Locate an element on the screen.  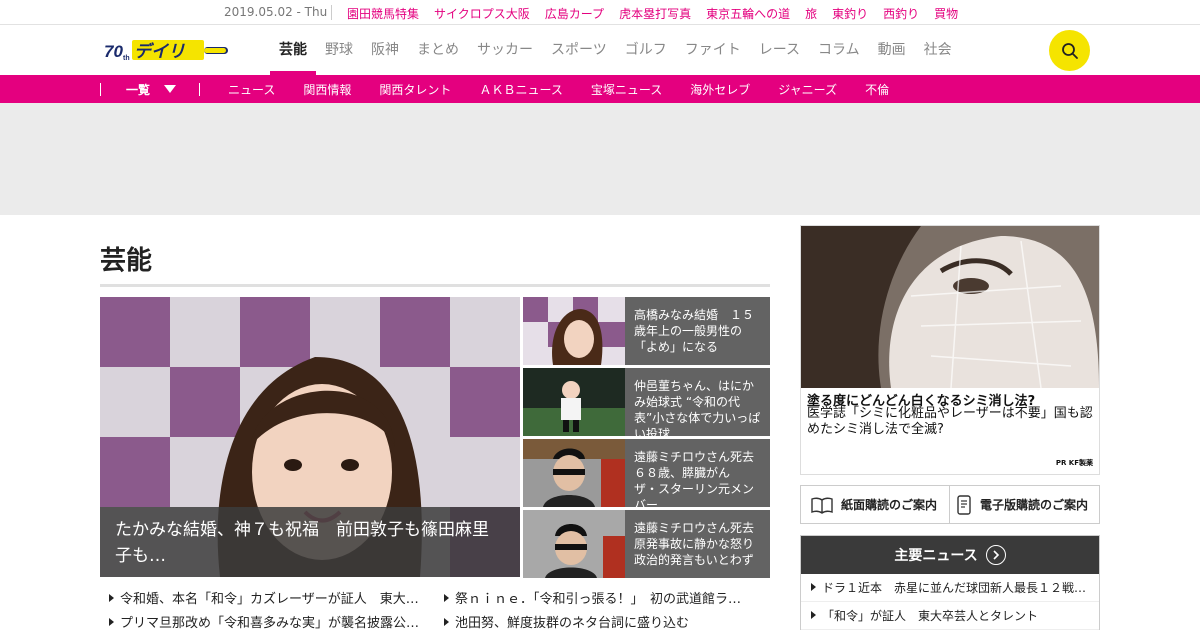
site-logo: 70 th デイリ is located at coordinates (169, 50).